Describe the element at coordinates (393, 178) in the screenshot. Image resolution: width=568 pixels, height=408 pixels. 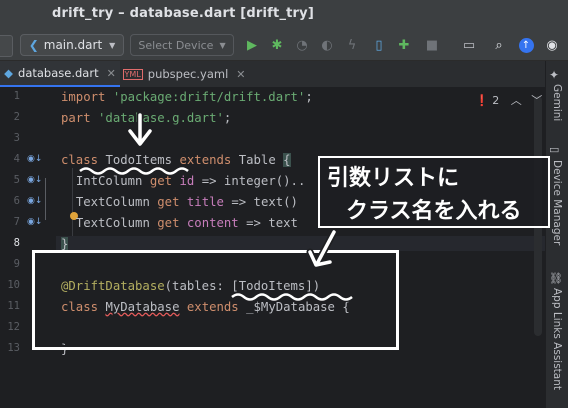
I see `callout-text-line1: 引数リストに` at that location.